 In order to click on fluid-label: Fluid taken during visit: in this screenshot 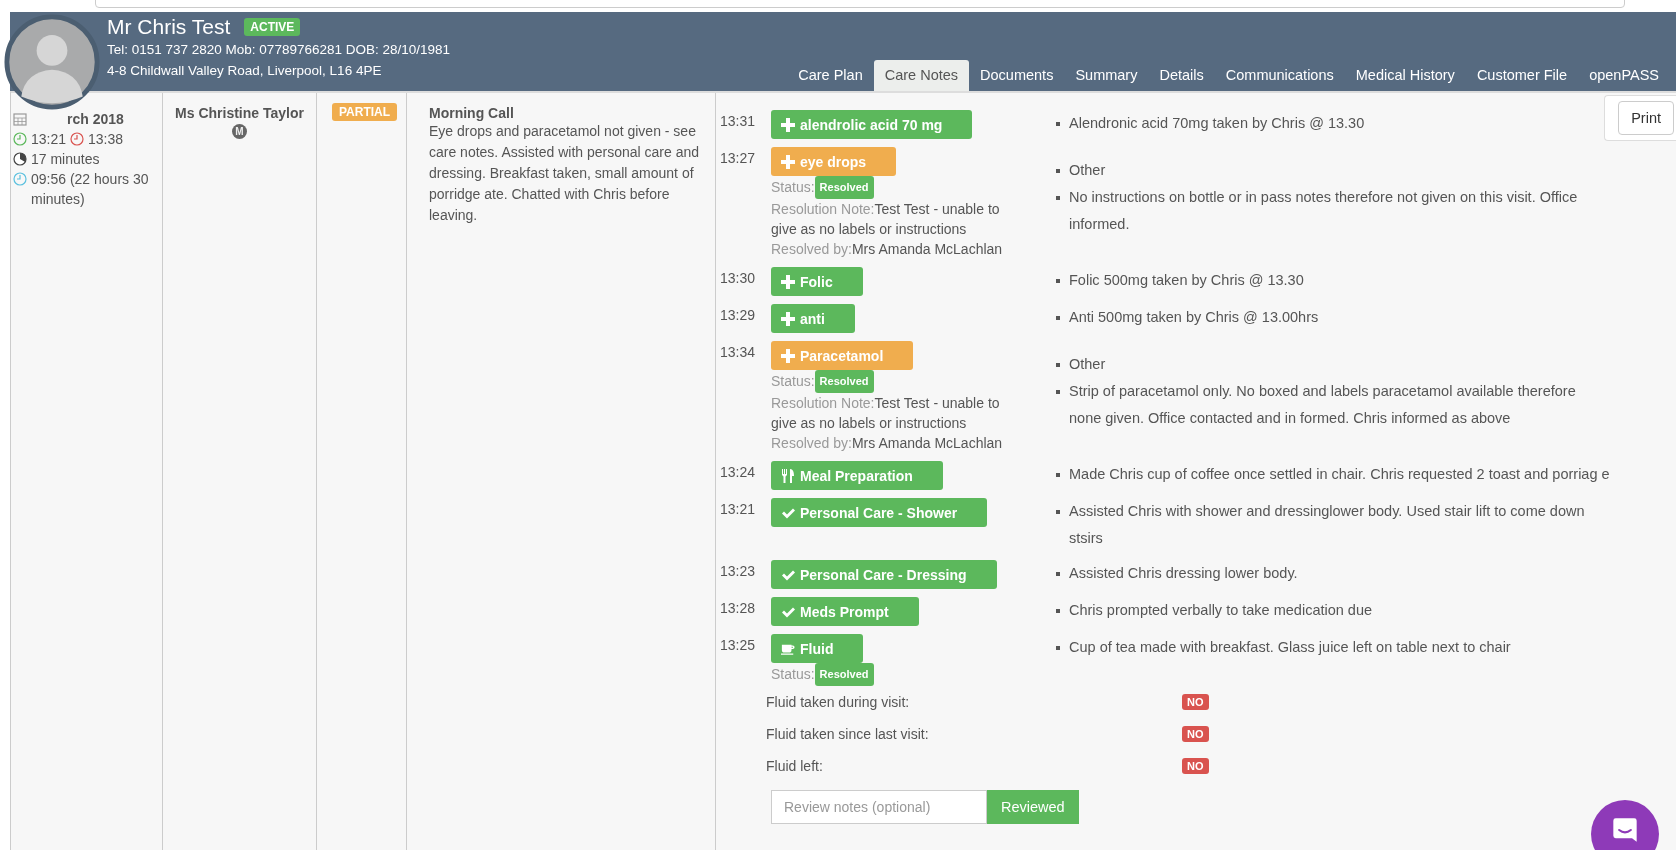, I will do `click(838, 702)`.